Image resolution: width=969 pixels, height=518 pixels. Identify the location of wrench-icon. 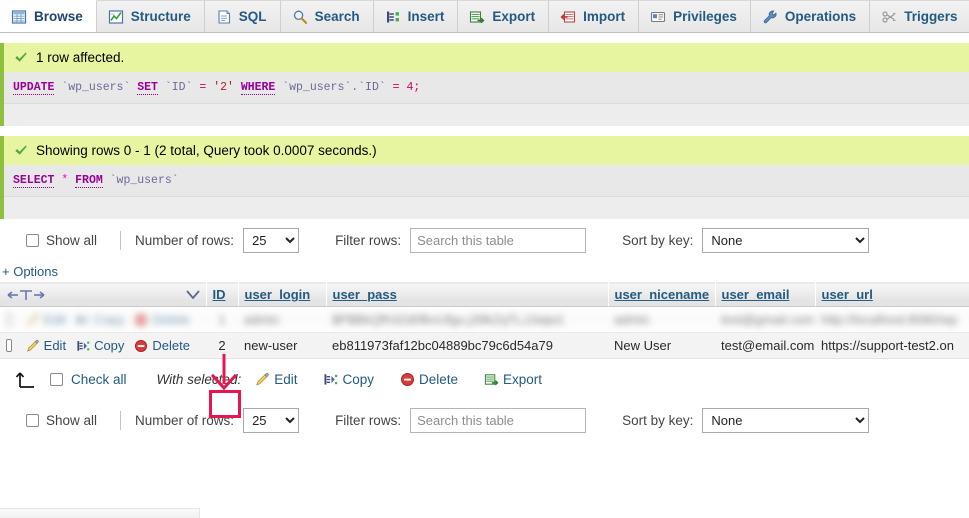
(770, 16).